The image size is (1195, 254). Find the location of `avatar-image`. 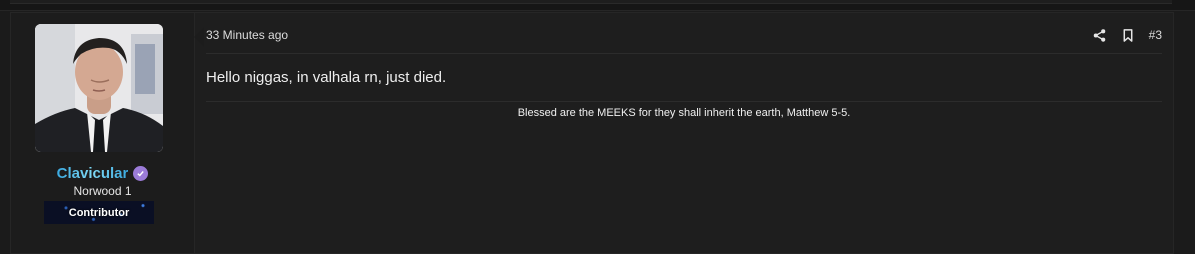

avatar-image is located at coordinates (99, 88).